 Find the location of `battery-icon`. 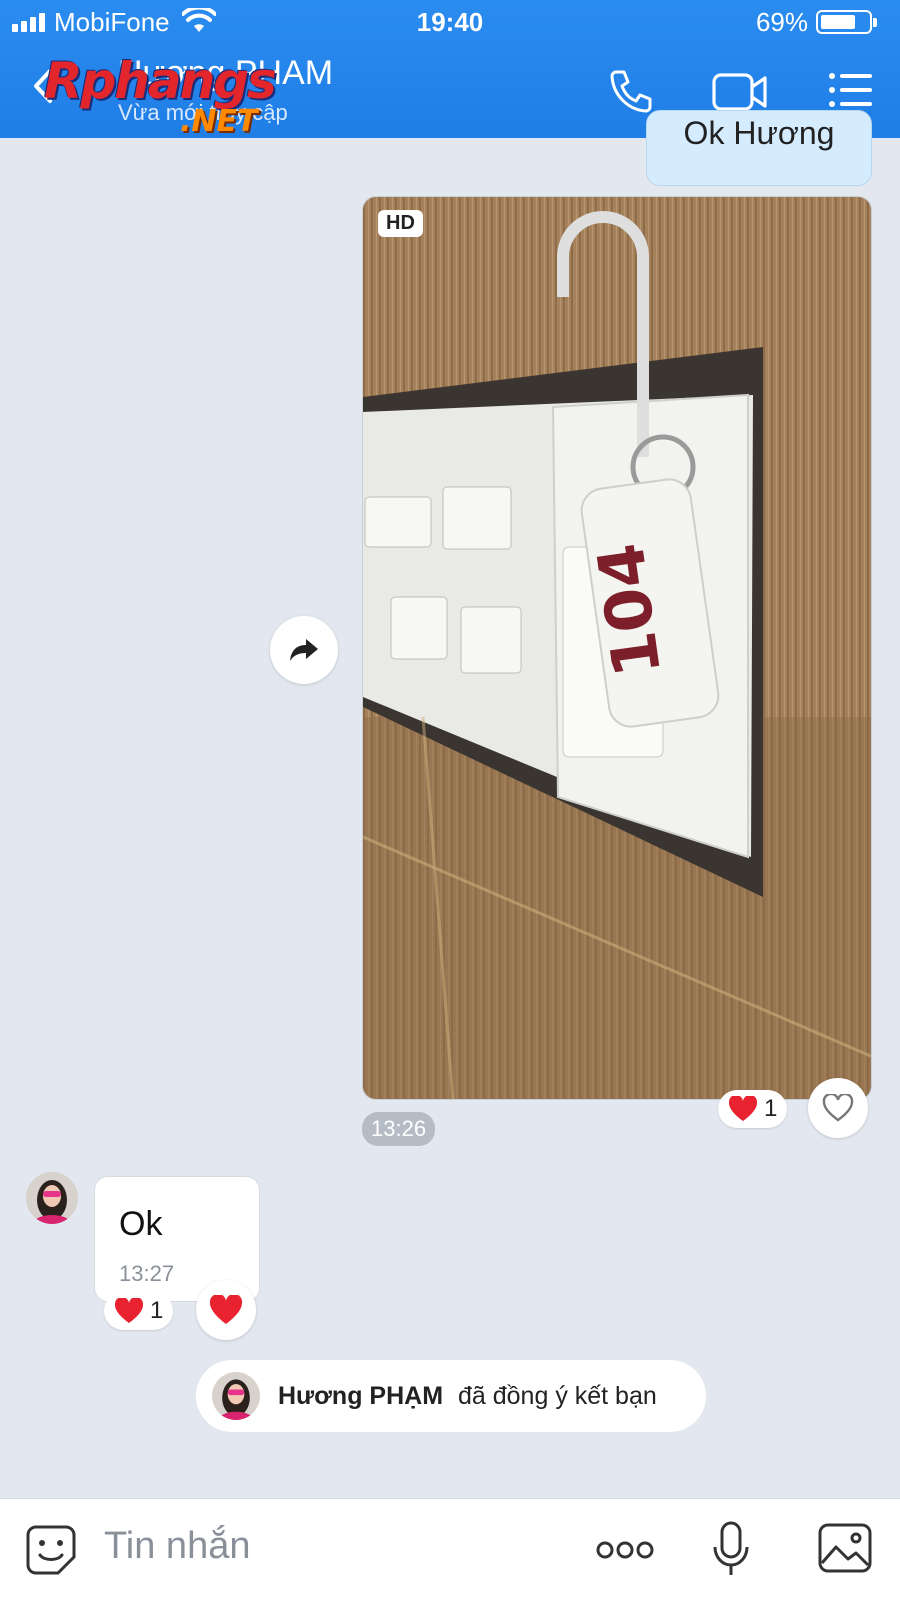

battery-icon is located at coordinates (846, 22).